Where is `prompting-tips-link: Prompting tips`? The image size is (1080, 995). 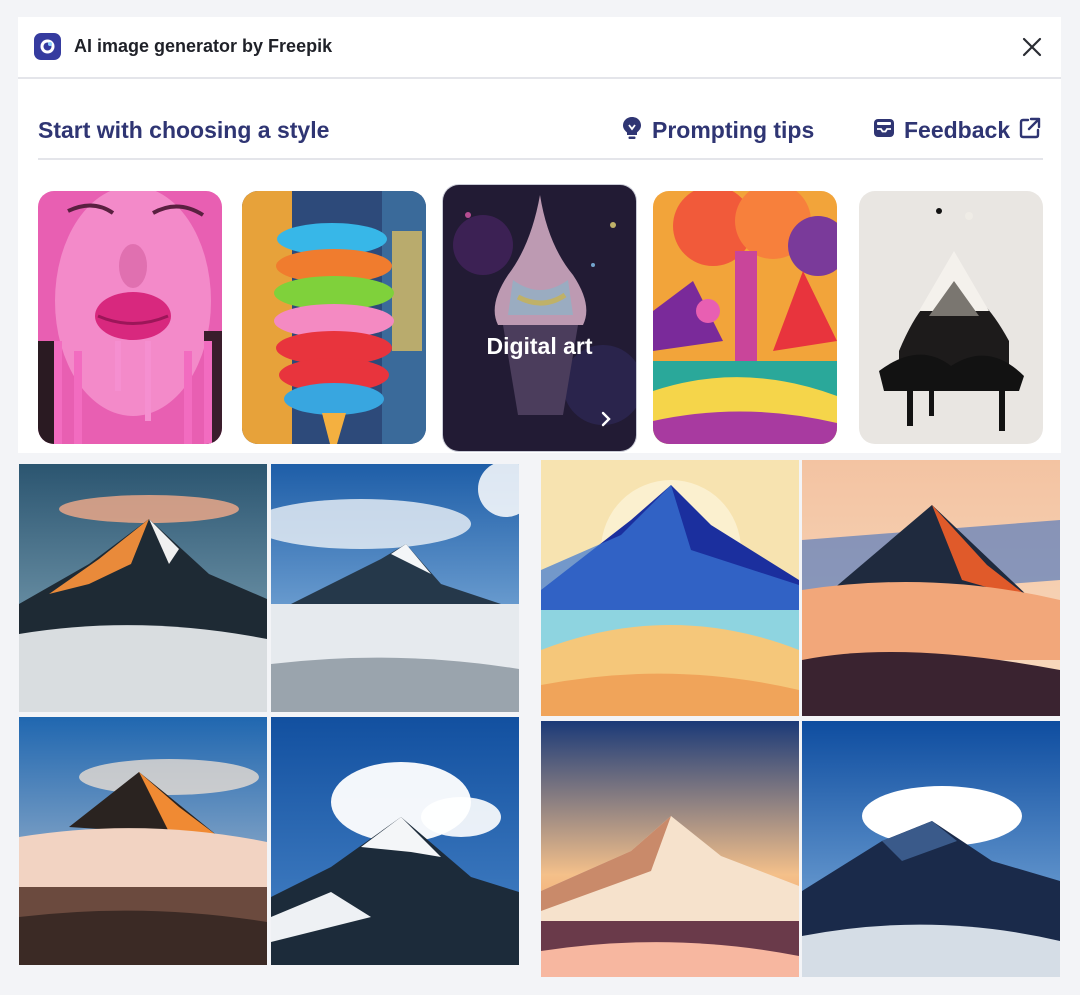 prompting-tips-link: Prompting tips is located at coordinates (717, 130).